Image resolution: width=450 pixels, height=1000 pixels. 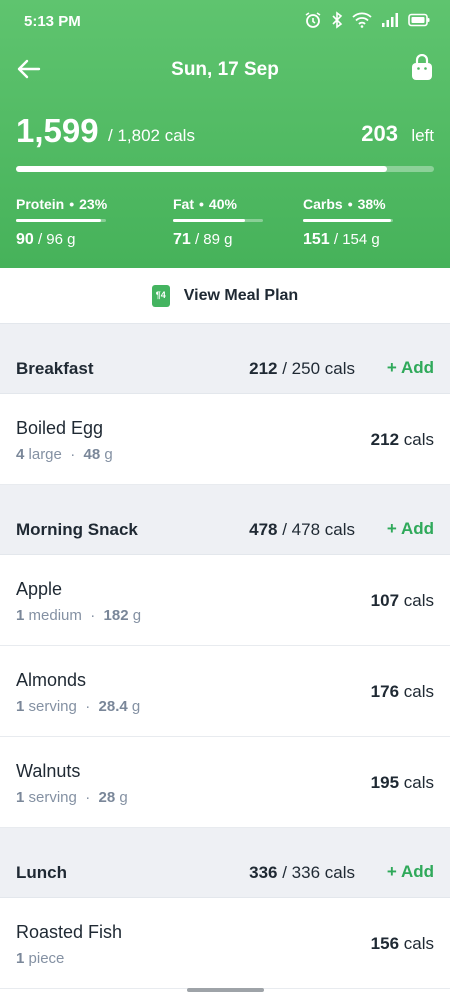 I want to click on food-weight: 28.4, so click(x=113, y=706).